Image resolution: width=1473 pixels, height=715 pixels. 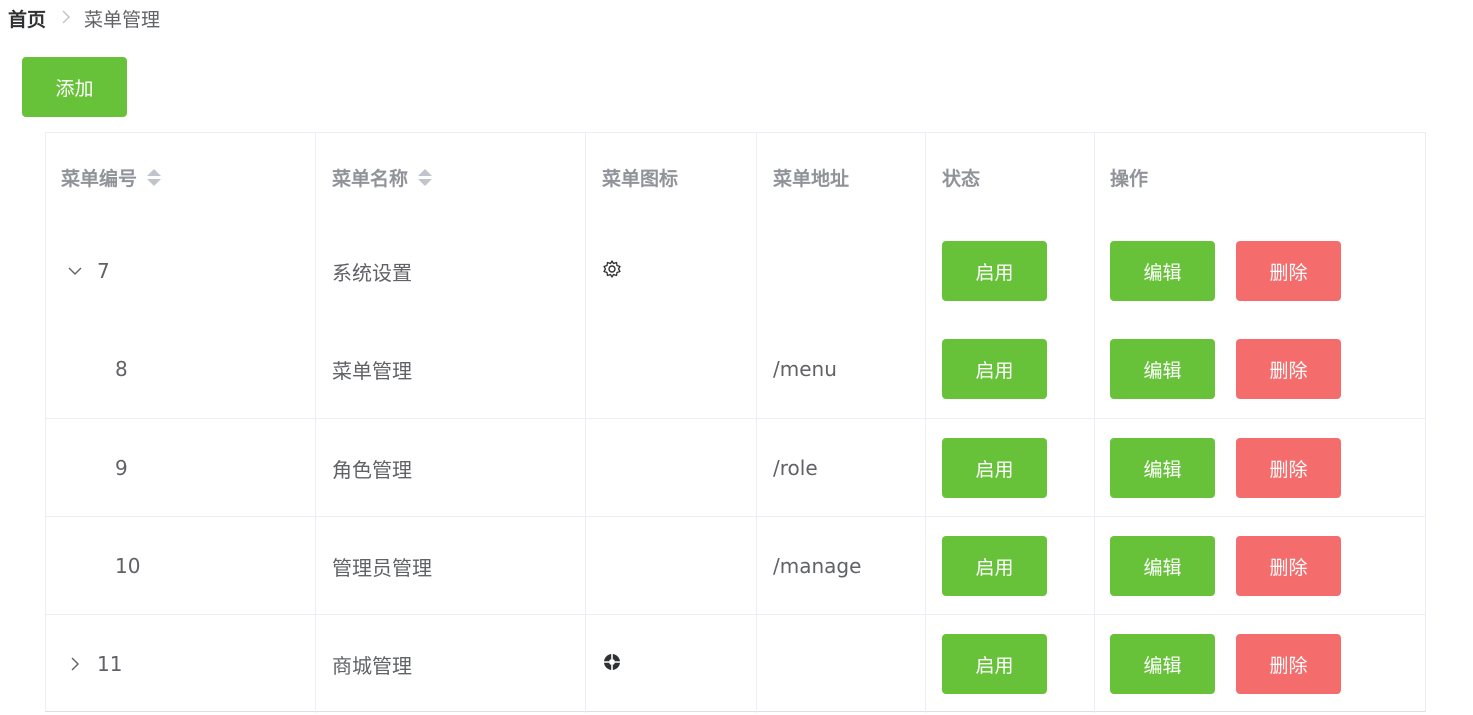 What do you see at coordinates (181, 468) in the screenshot?
I see `cell-id: 9` at bounding box center [181, 468].